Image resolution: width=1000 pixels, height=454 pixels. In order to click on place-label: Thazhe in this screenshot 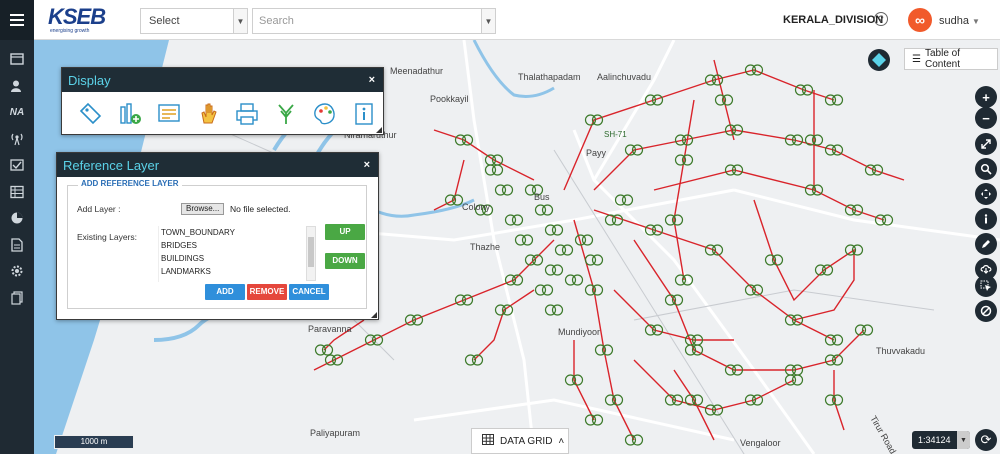, I will do `click(485, 247)`.